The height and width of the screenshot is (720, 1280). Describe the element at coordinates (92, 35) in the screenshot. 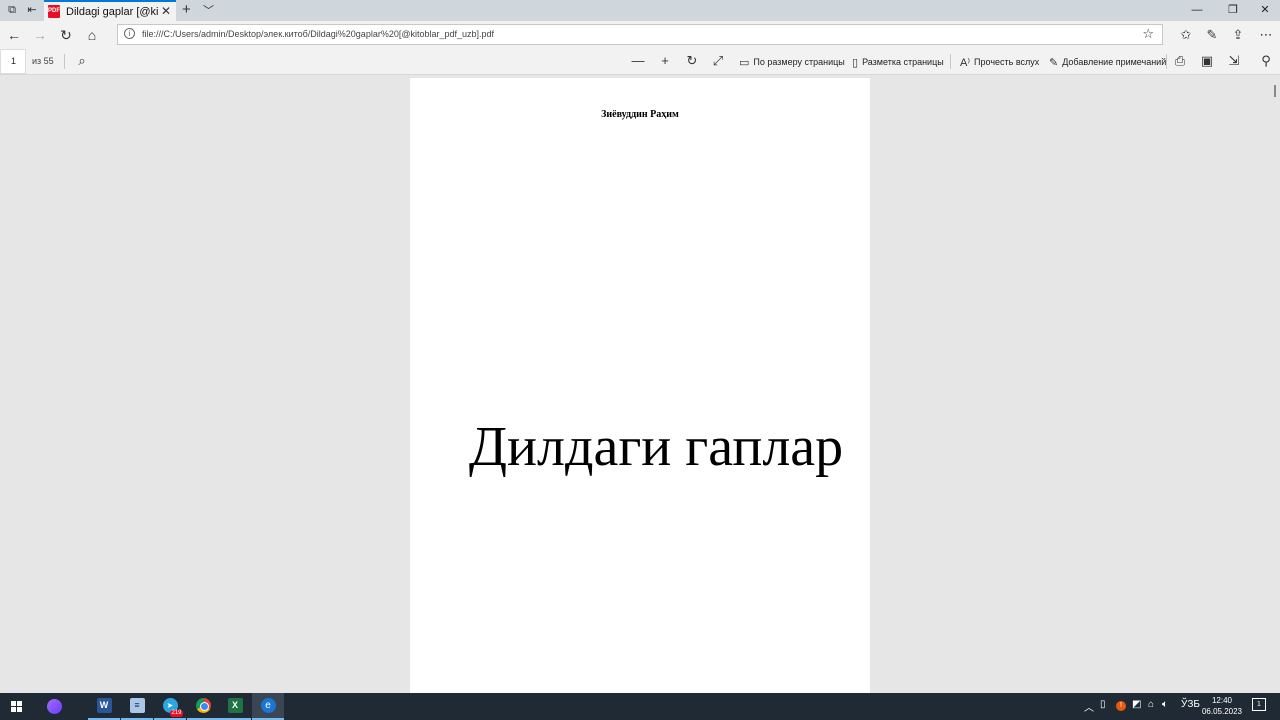

I see `home-icon: ⌂` at that location.